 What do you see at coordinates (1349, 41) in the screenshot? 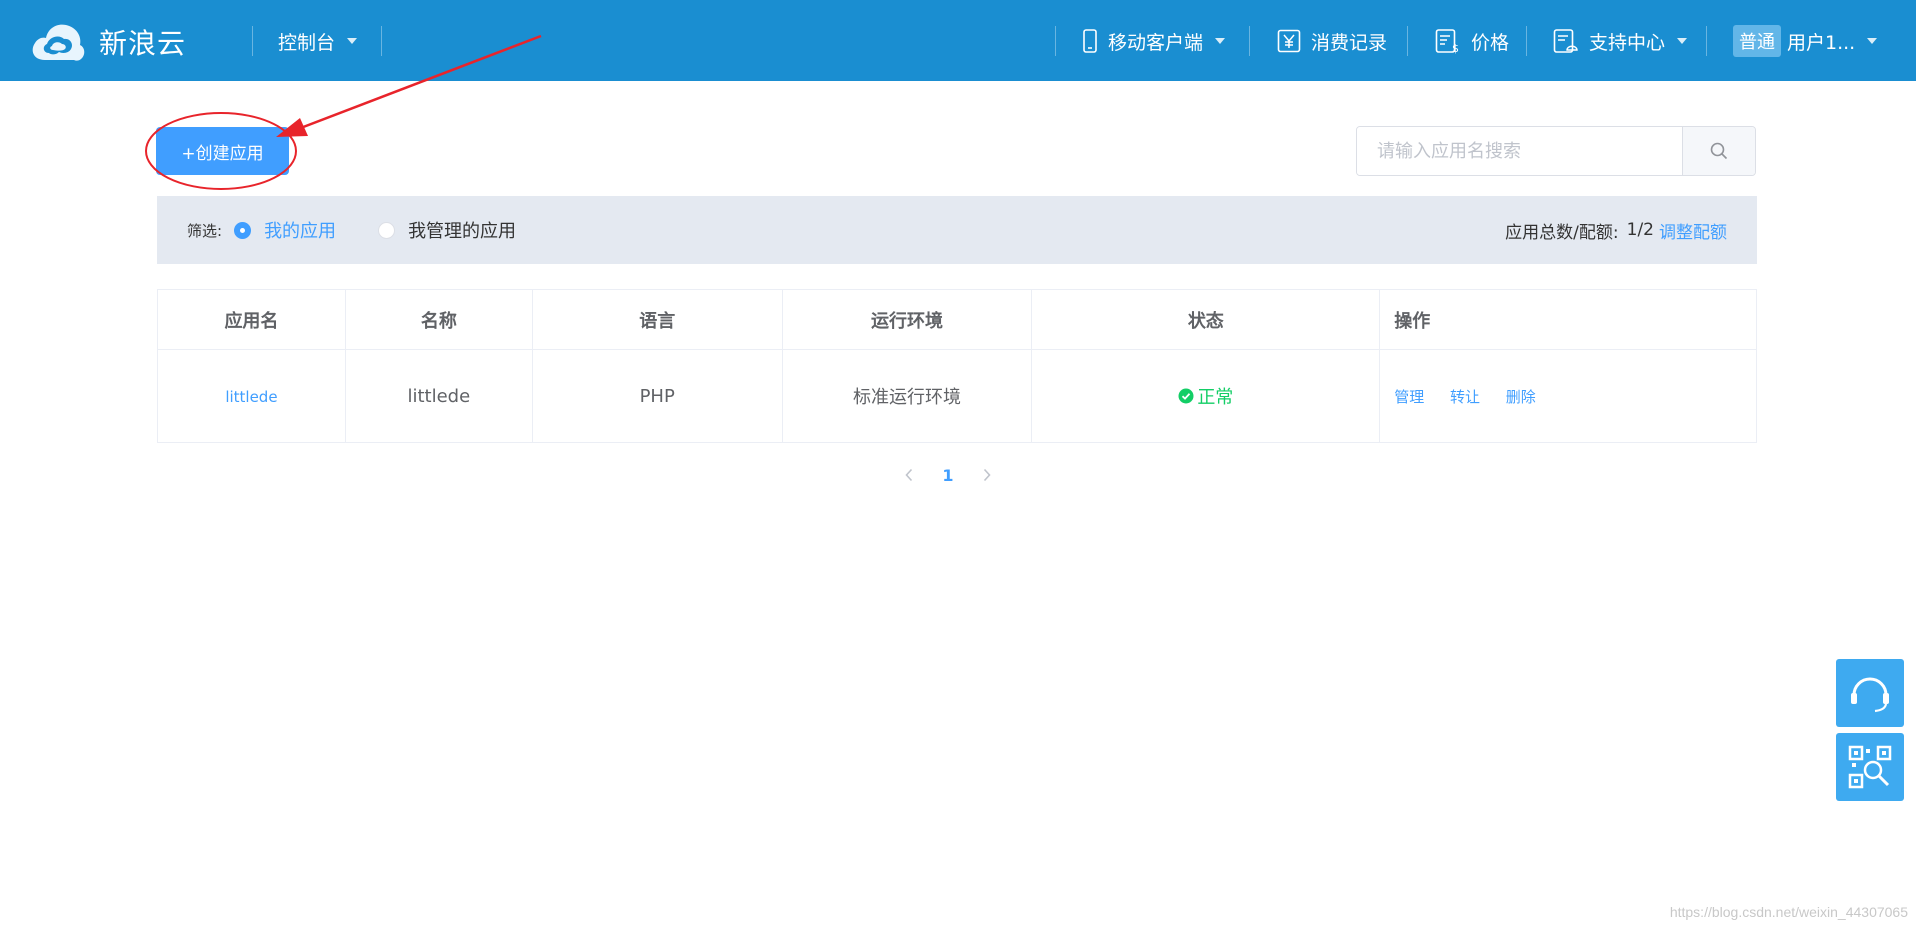
I see `billing-label: 消费记录` at bounding box center [1349, 41].